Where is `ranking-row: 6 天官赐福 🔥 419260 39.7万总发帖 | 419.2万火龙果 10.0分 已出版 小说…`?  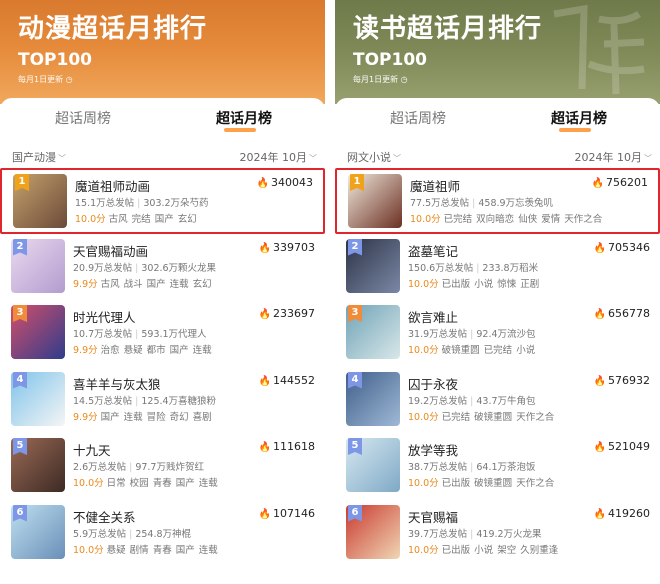 ranking-row: 6 天官赐福 🔥 419260 39.7万总发帖 | 419.2万火龙果 10.0分 已出版 小说… is located at coordinates (497, 534).